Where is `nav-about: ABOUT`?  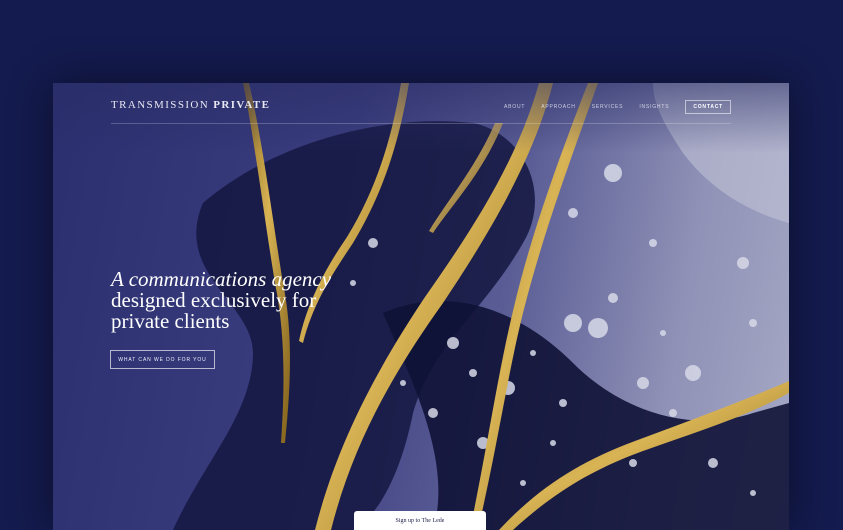 nav-about: ABOUT is located at coordinates (514, 107).